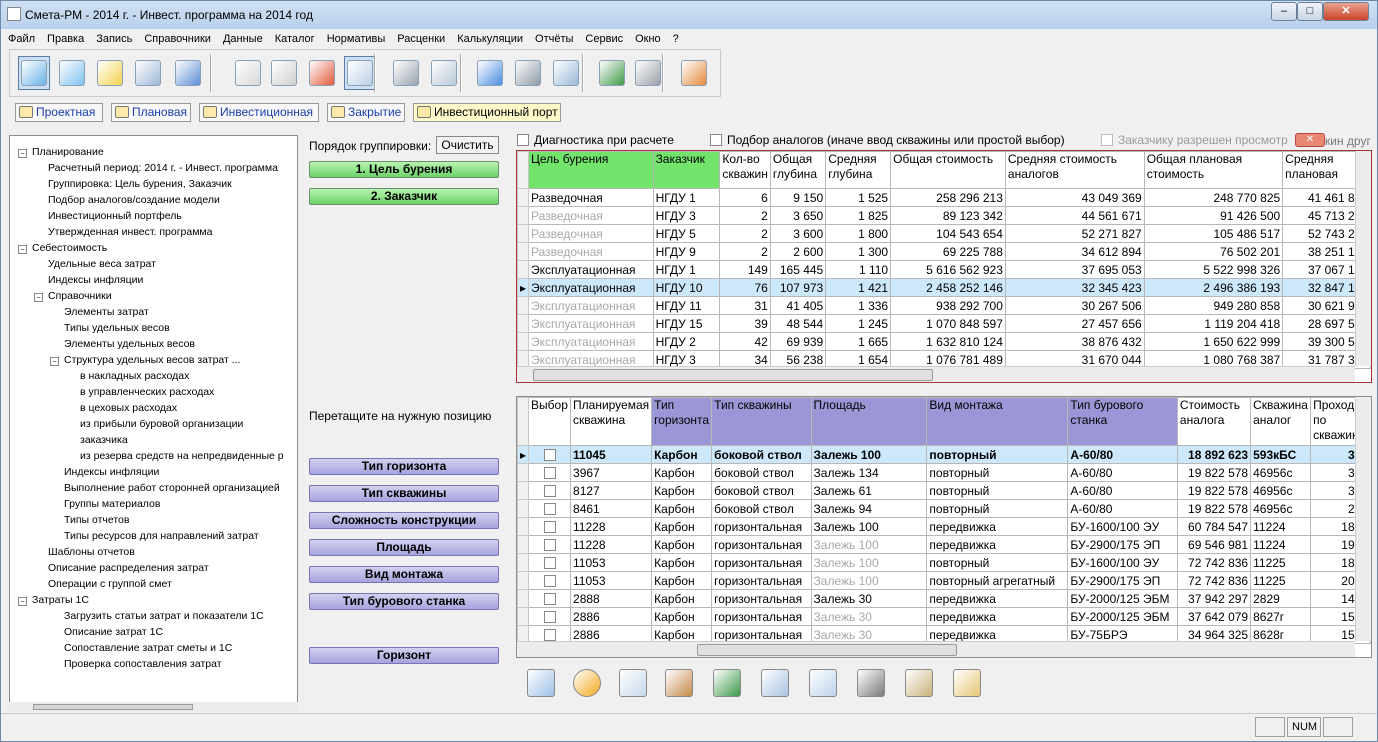  I want to click on wells-col-header: Тип горизонта, so click(682, 421).